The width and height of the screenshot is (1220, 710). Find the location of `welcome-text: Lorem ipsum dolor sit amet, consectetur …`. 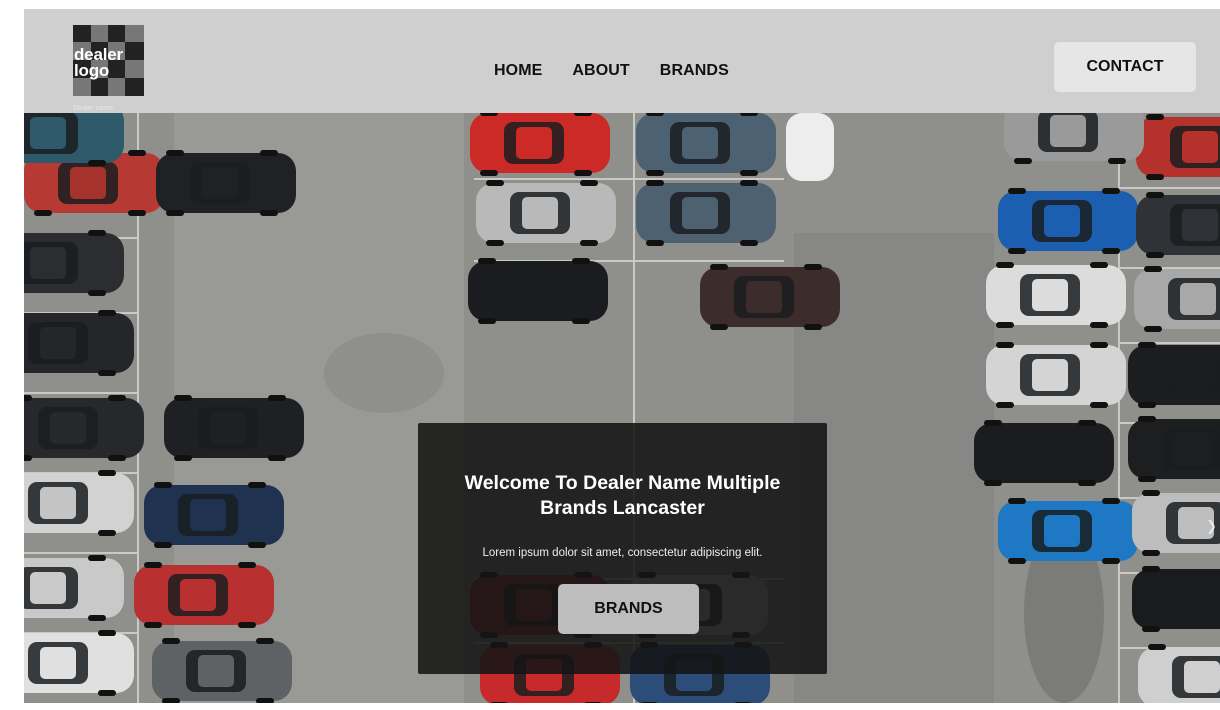

welcome-text: Lorem ipsum dolor sit amet, consectetur … is located at coordinates (622, 553).